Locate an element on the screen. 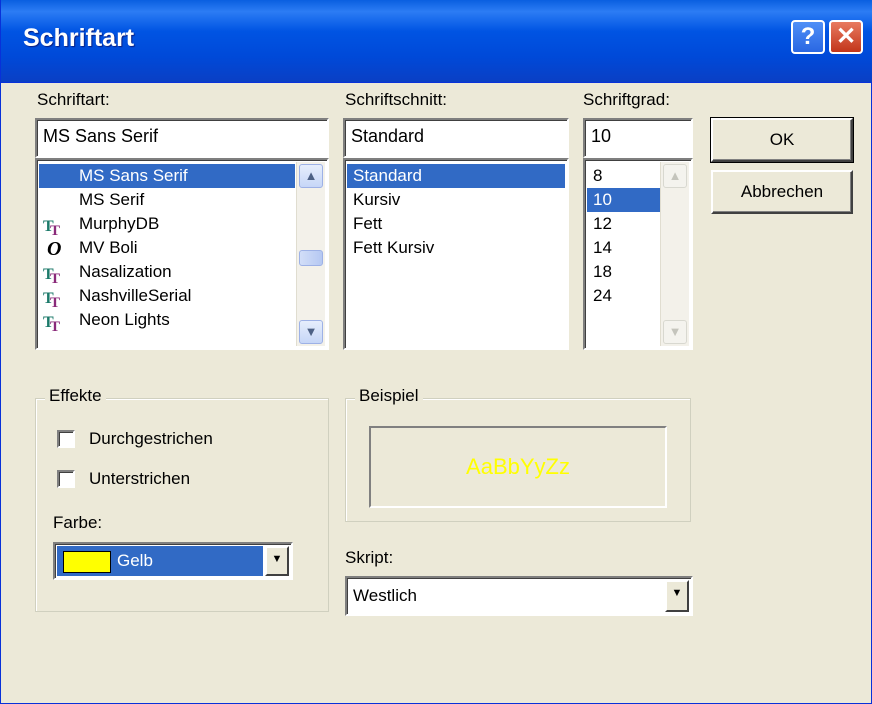 The width and height of the screenshot is (872, 704). font-list-scrollbar: ▲ ▼ is located at coordinates (310, 254).